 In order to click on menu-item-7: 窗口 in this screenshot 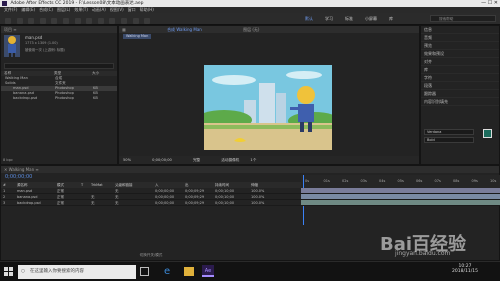, I will do `click(132, 9)`.